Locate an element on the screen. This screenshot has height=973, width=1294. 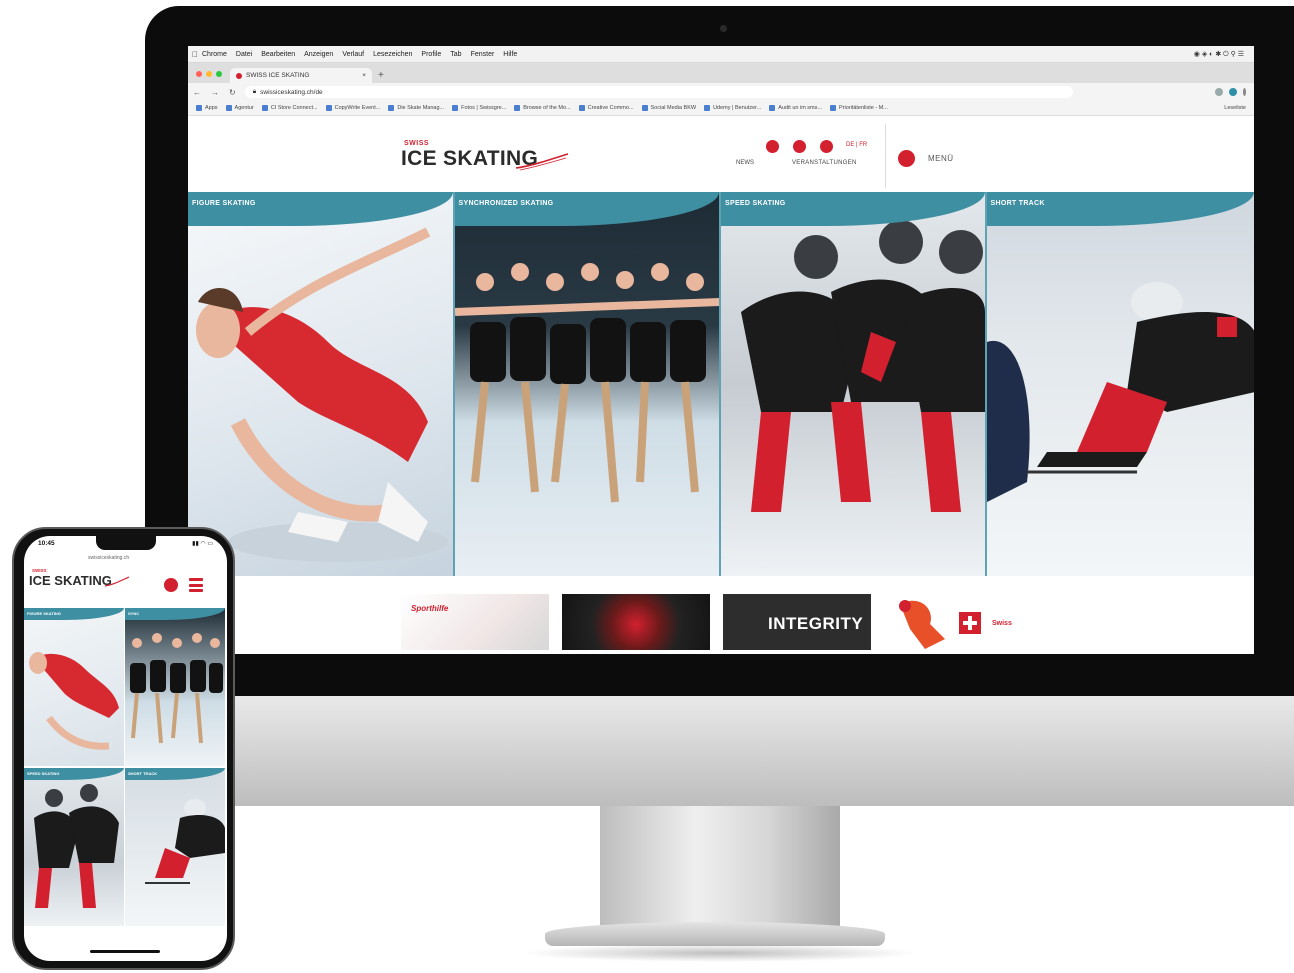
figure-skater-image is located at coordinates (322, 394).